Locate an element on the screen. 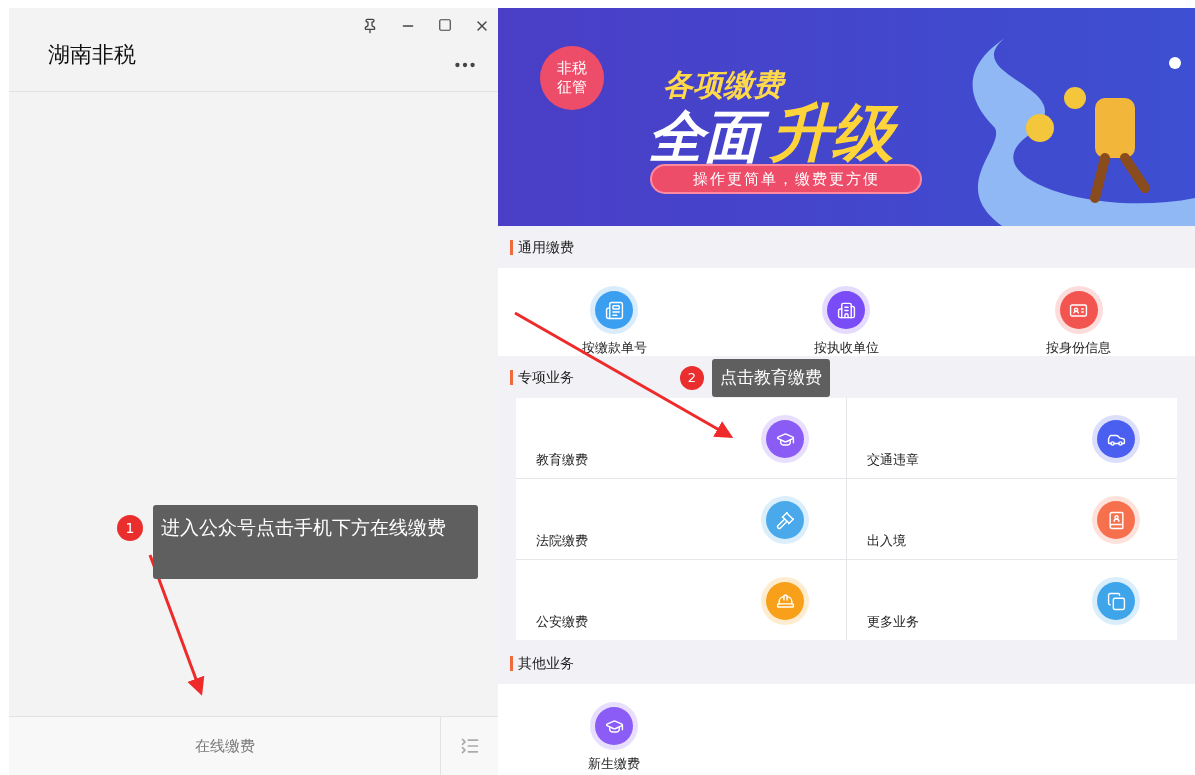 The image size is (1195, 775). service-tile: 公安缴费 is located at coordinates (681, 600).